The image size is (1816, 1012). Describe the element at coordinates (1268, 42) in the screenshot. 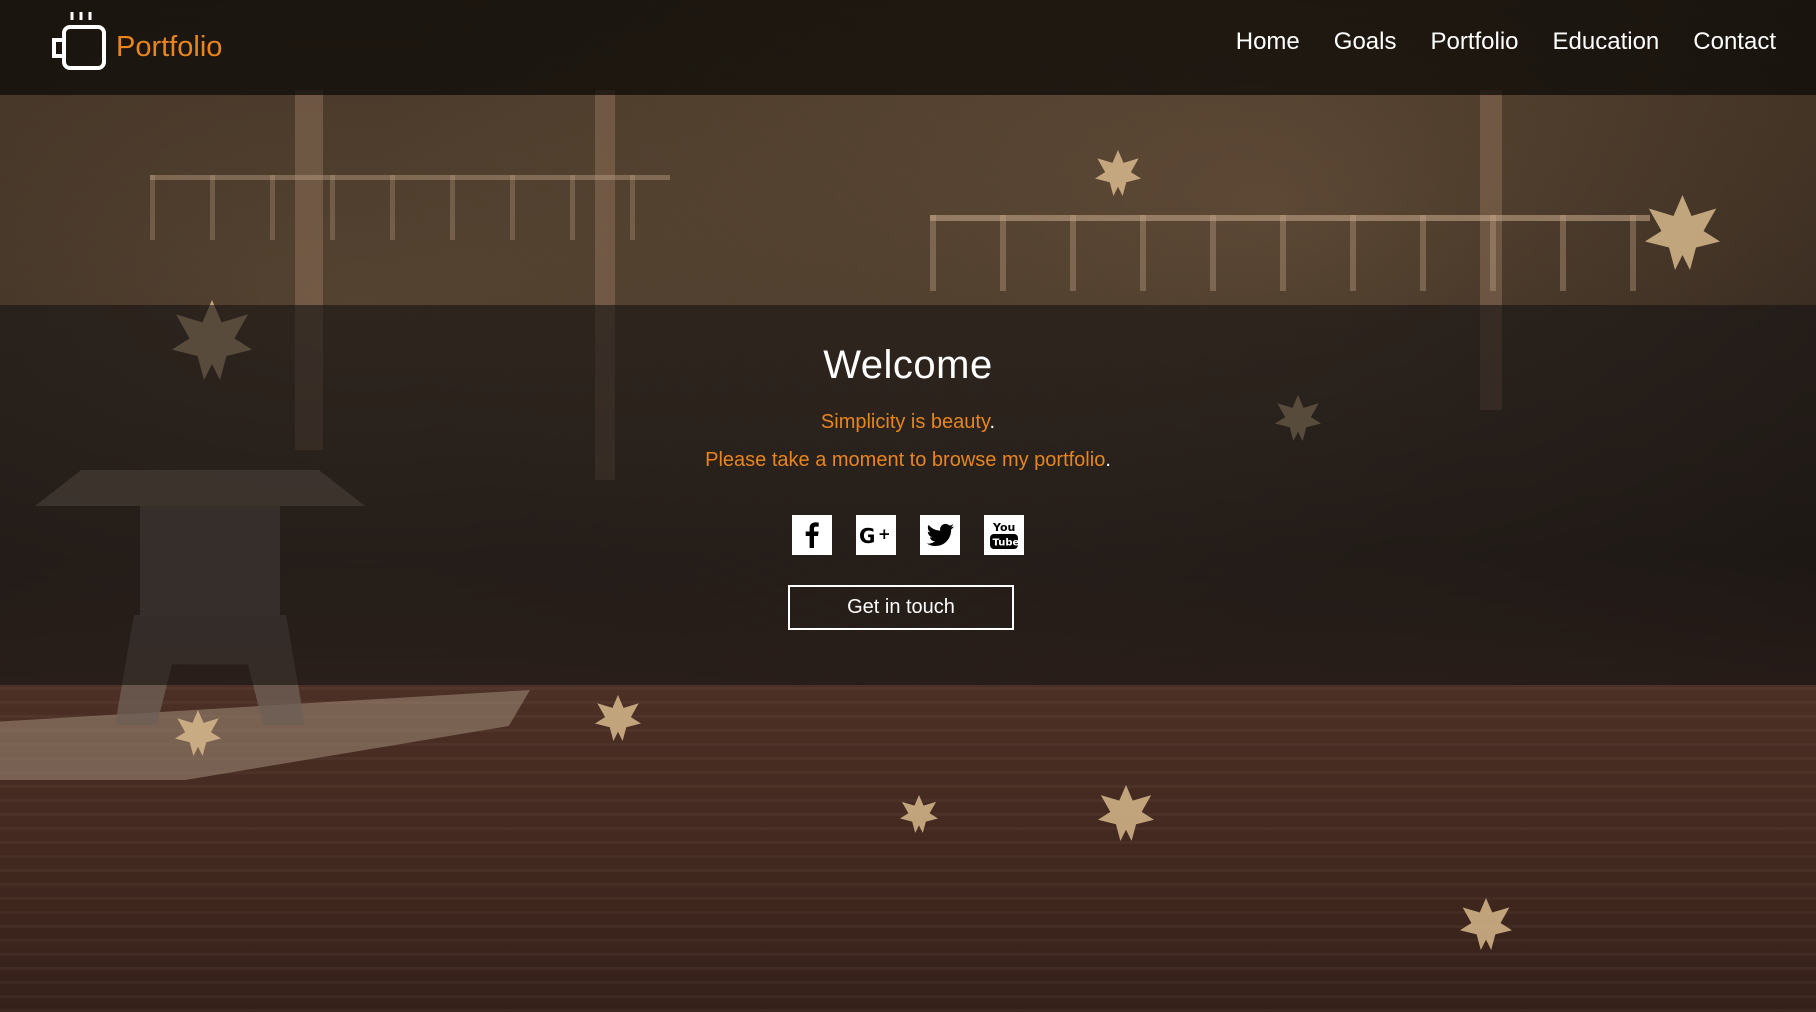

I see `nav-home: Home` at that location.